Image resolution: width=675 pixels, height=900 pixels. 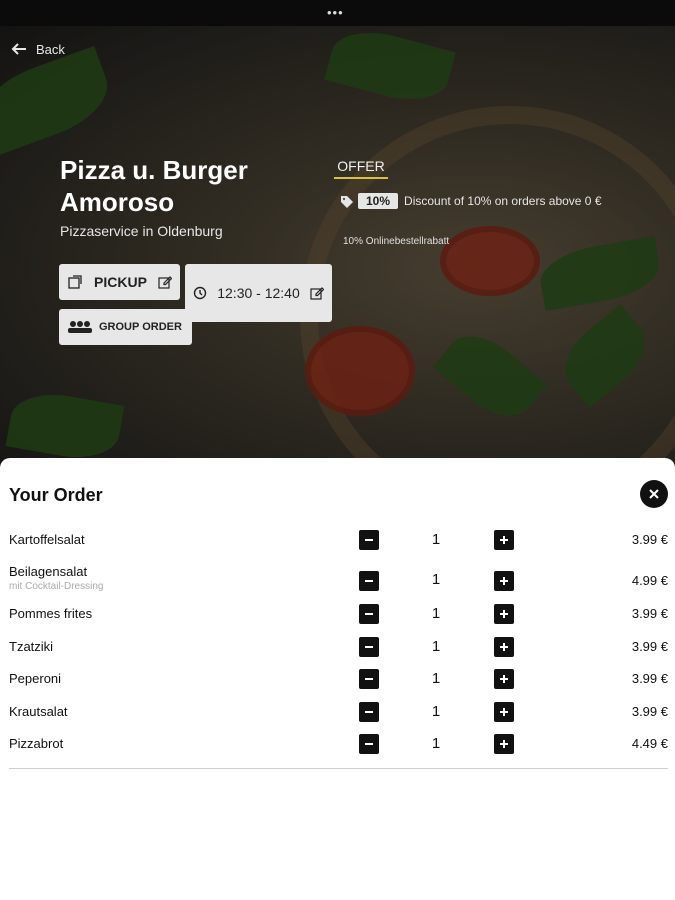 I want to click on group-order-button: GROUP ORDER, so click(x=125, y=327).